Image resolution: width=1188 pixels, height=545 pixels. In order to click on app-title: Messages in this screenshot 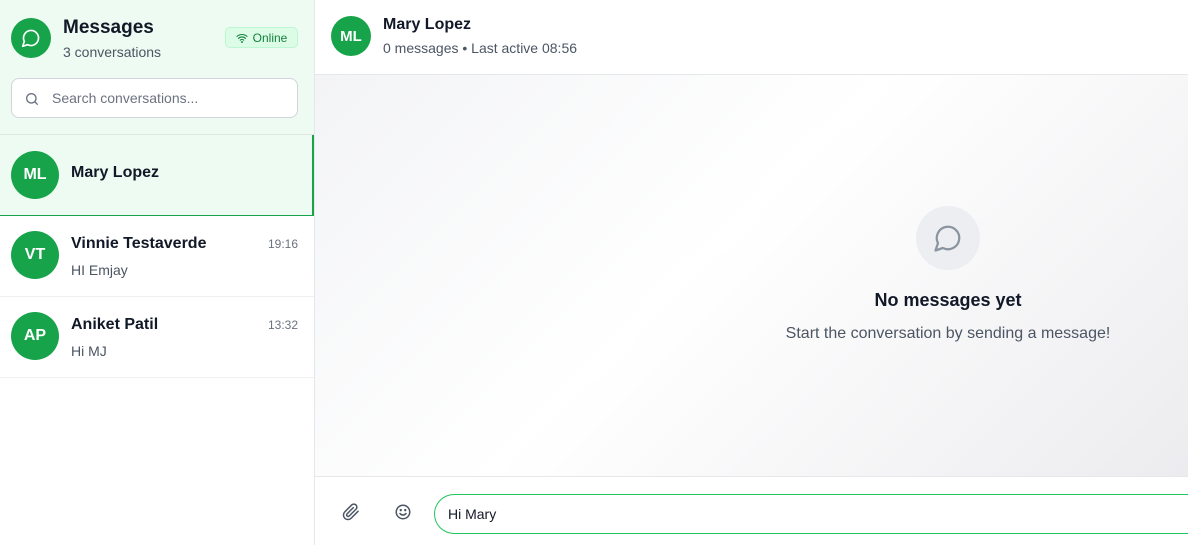, I will do `click(108, 27)`.